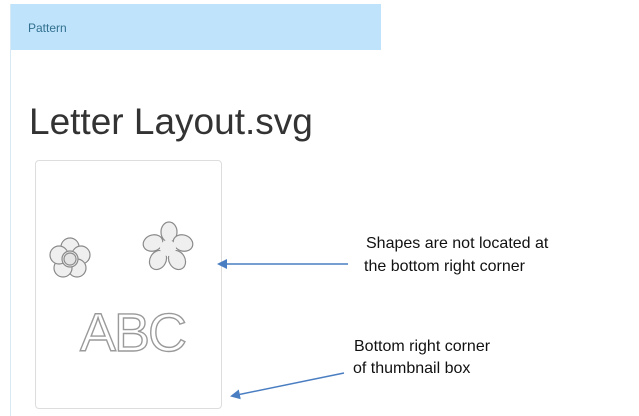 This screenshot has width=639, height=416. Describe the element at coordinates (444, 266) in the screenshot. I see `annotation-shapes-line2: the bottom right corner` at that location.